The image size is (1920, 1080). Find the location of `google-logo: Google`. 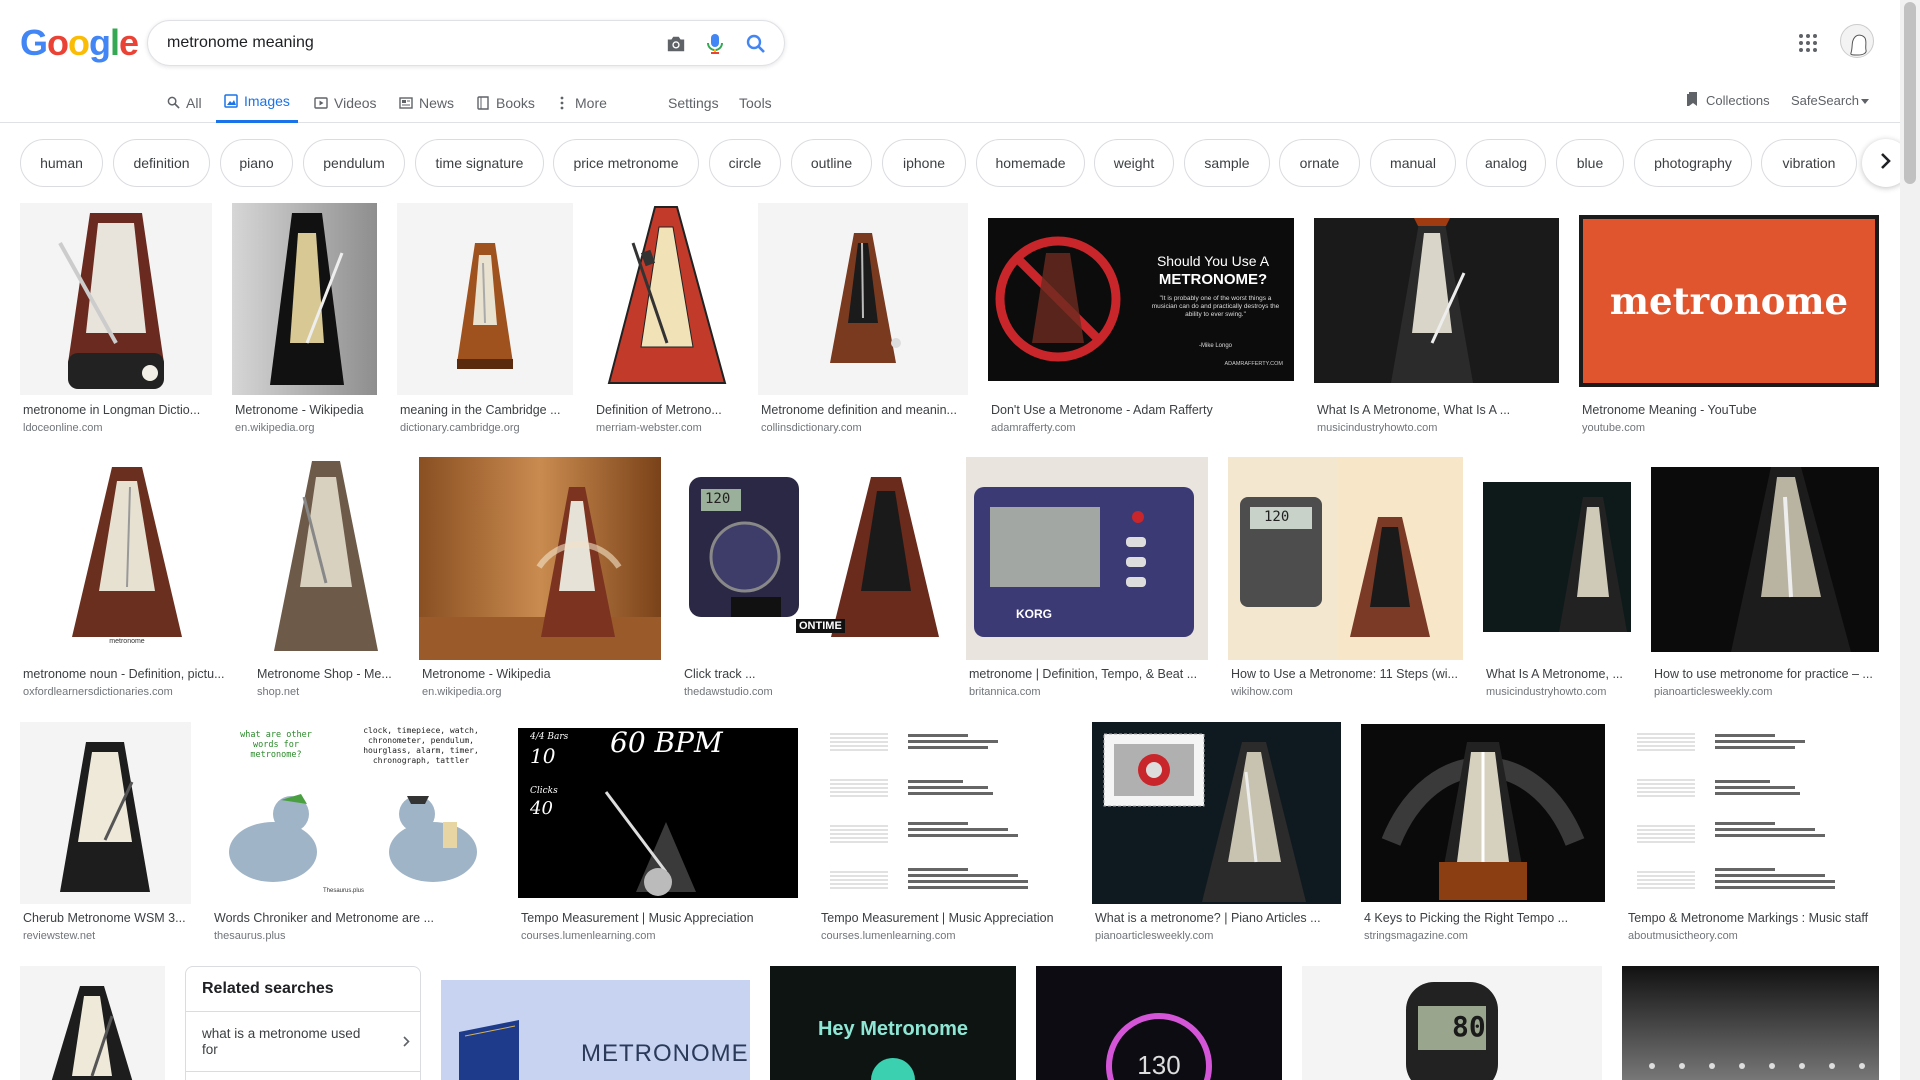

google-logo: Google is located at coordinates (79, 43).